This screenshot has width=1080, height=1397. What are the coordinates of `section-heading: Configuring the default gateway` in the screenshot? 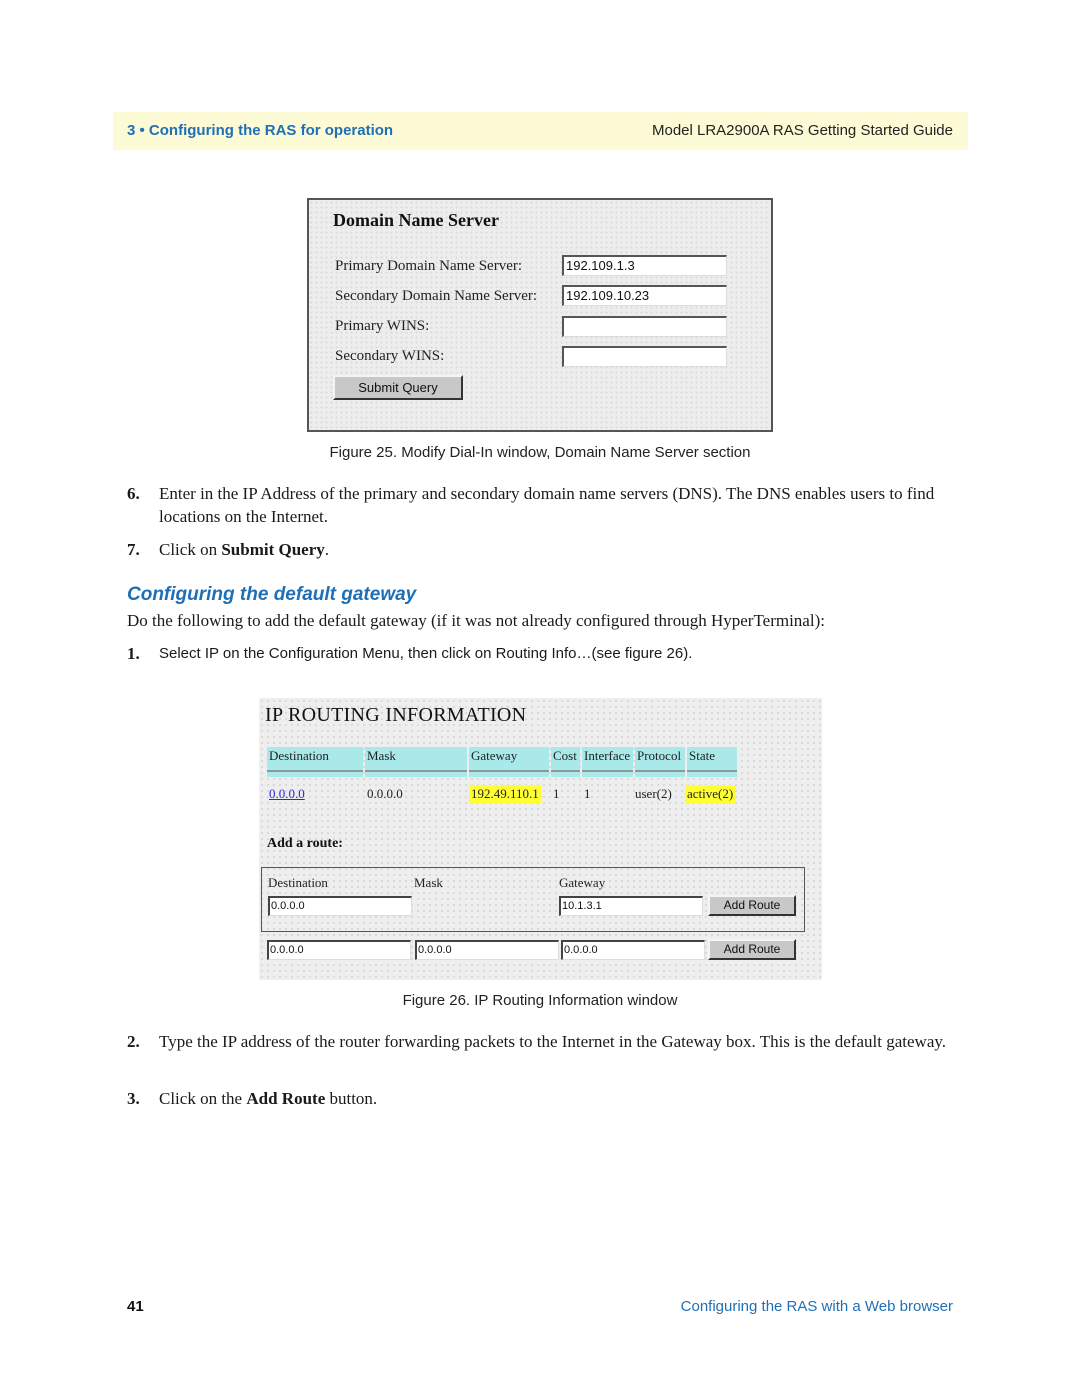 It's located at (272, 594).